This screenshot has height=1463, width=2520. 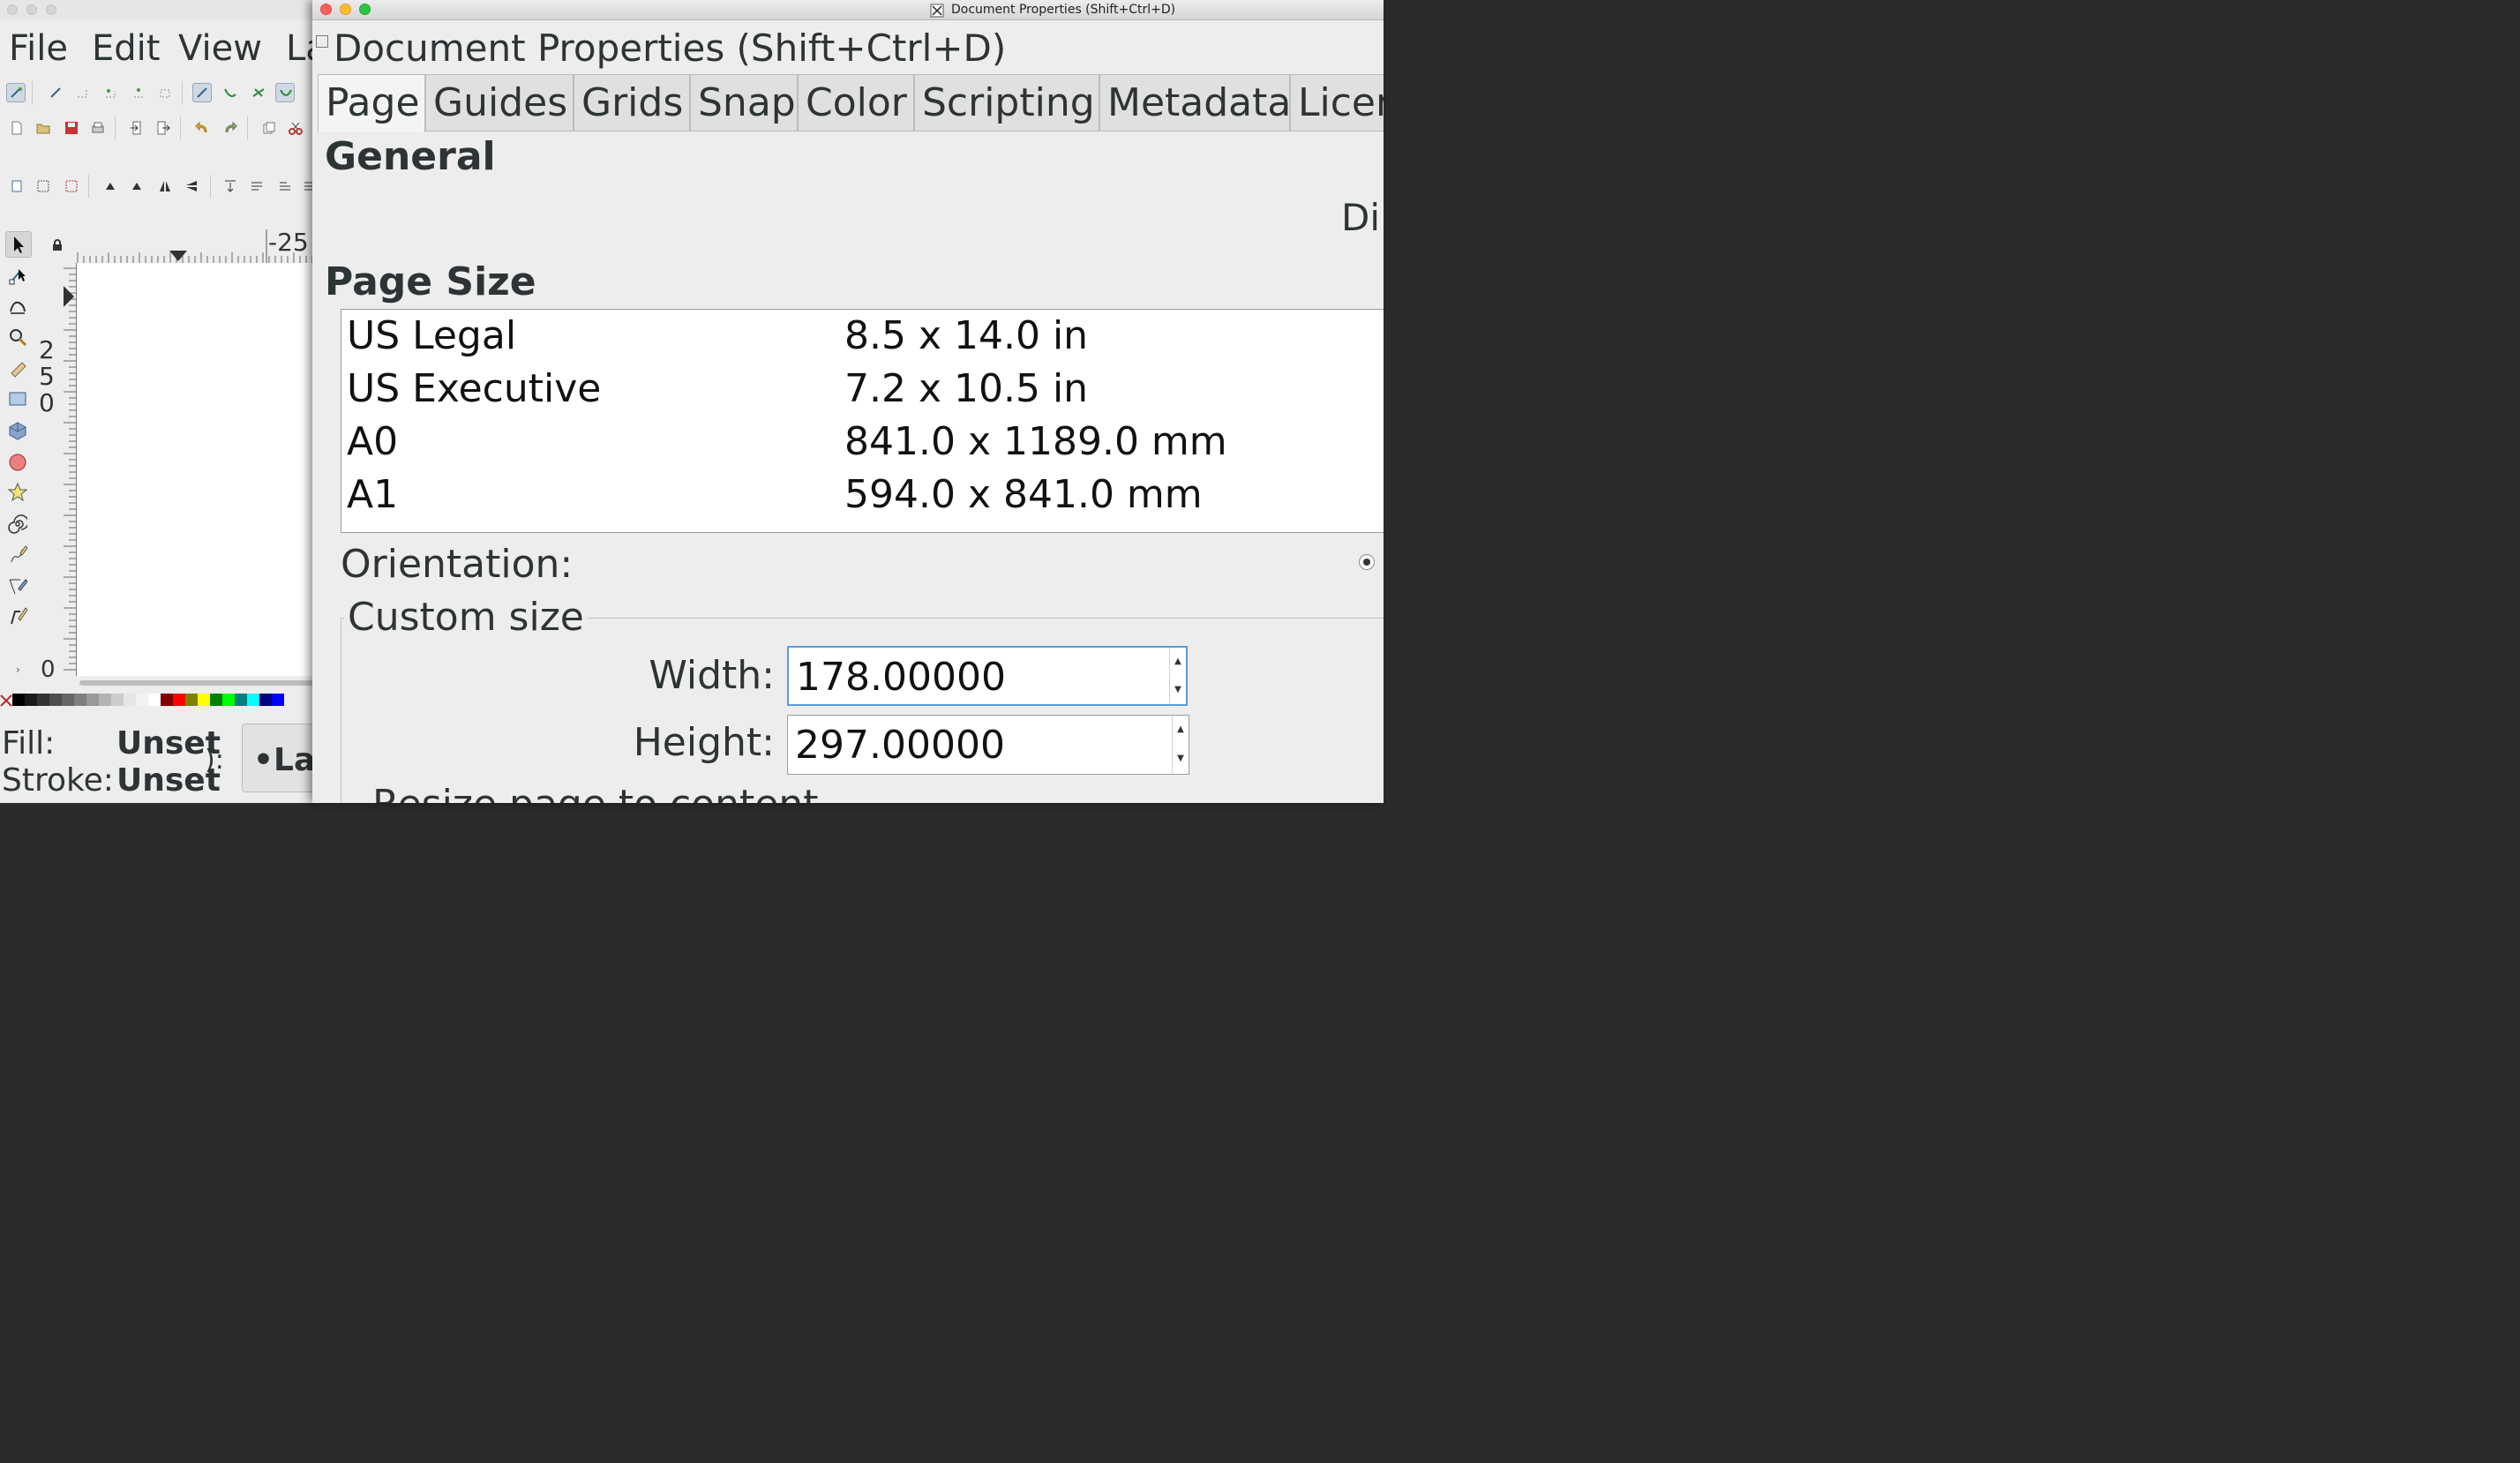 I want to click on new-document-button, so click(x=16, y=128).